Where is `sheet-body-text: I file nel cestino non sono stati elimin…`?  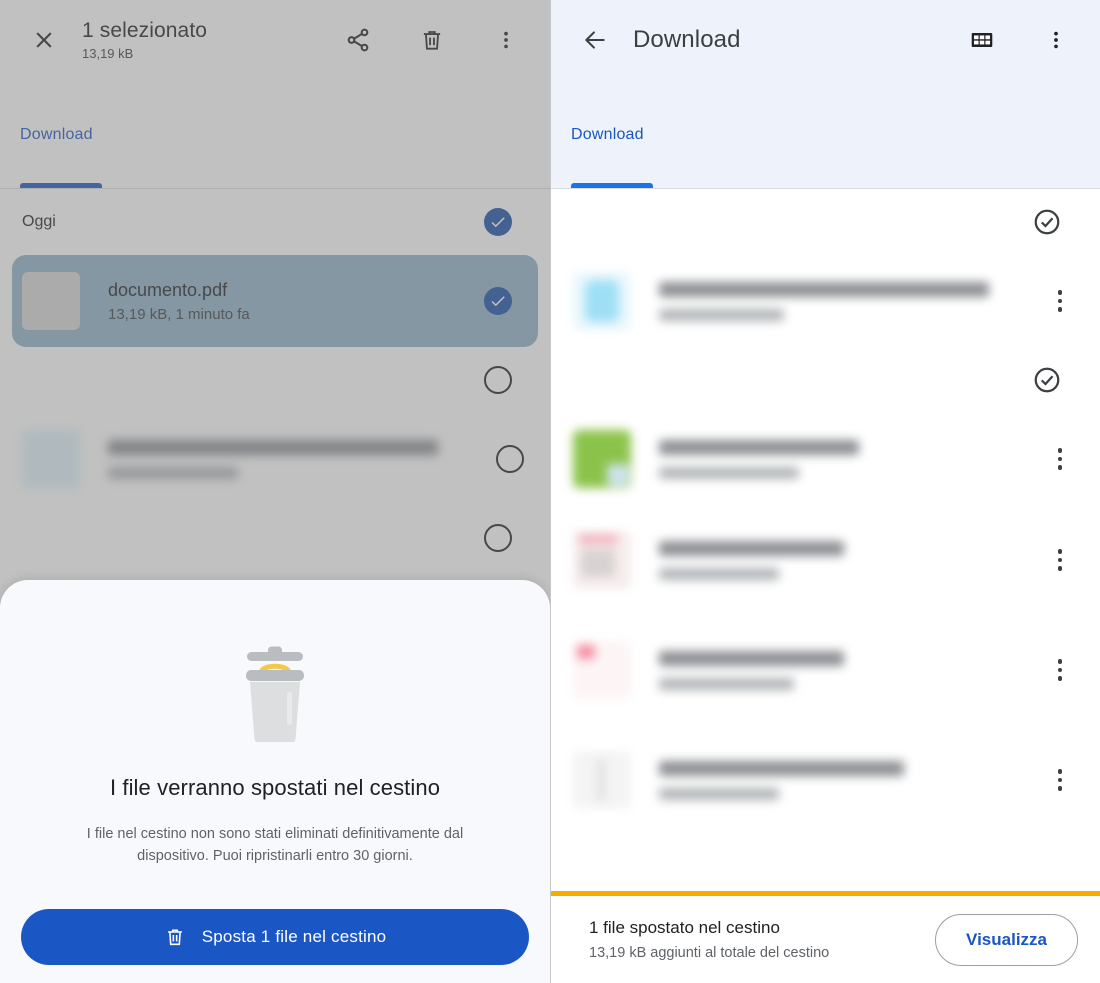 sheet-body-text: I file nel cestino non sono stati elimin… is located at coordinates (275, 845).